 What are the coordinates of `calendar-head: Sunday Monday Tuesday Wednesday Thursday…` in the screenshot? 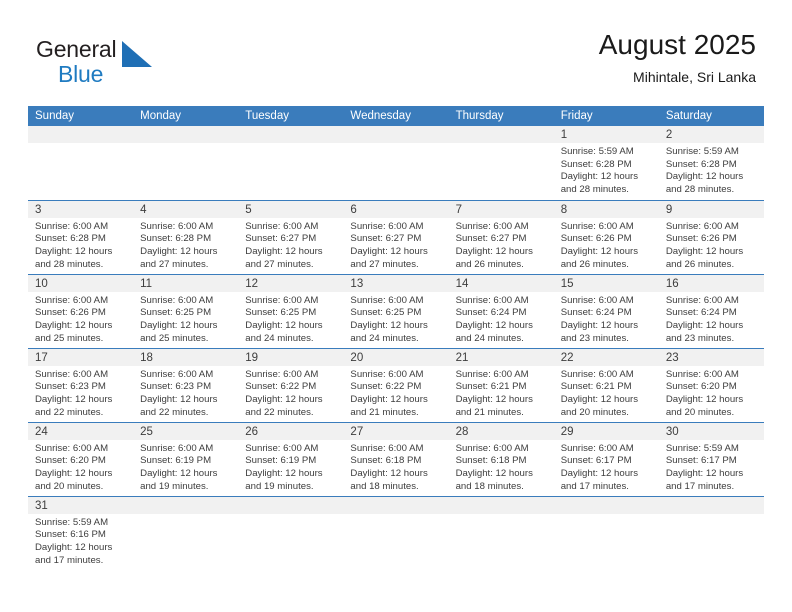 It's located at (396, 116).